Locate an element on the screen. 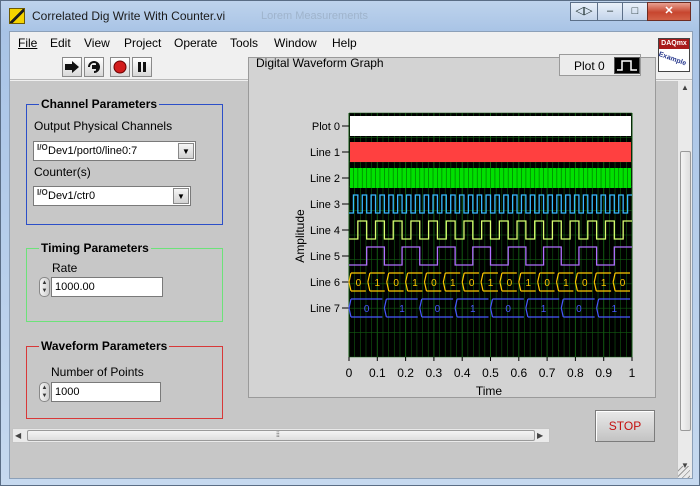 The image size is (700, 486). snap-nav-button: ◁▷ is located at coordinates (584, 11).